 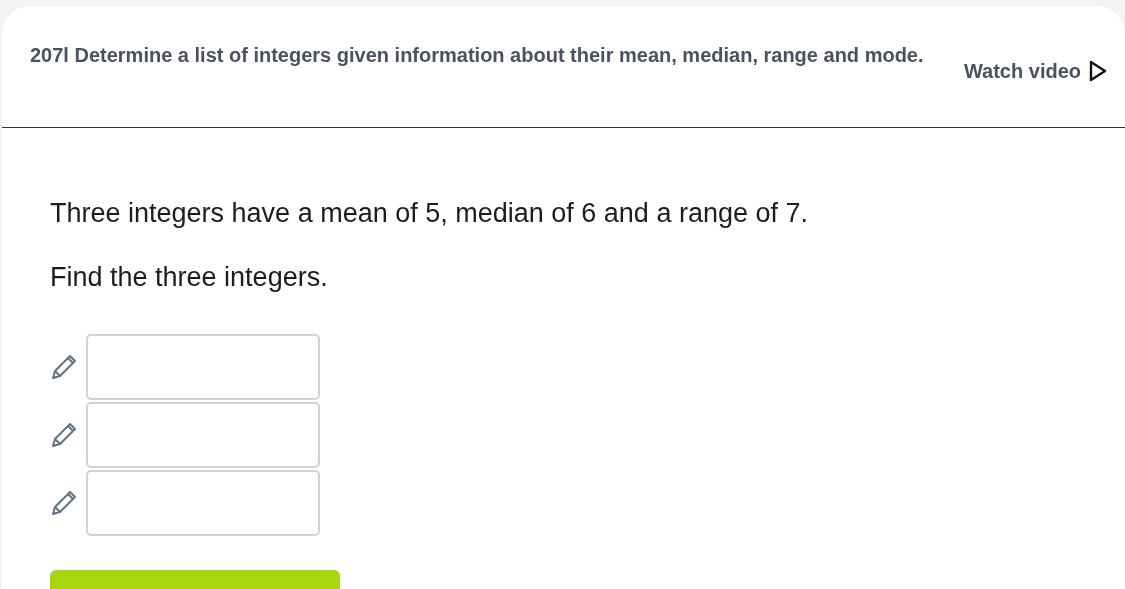 I want to click on exercise-title: 207l Determine a list of integers given information about their mean, median, range and mode., so click(x=477, y=55).